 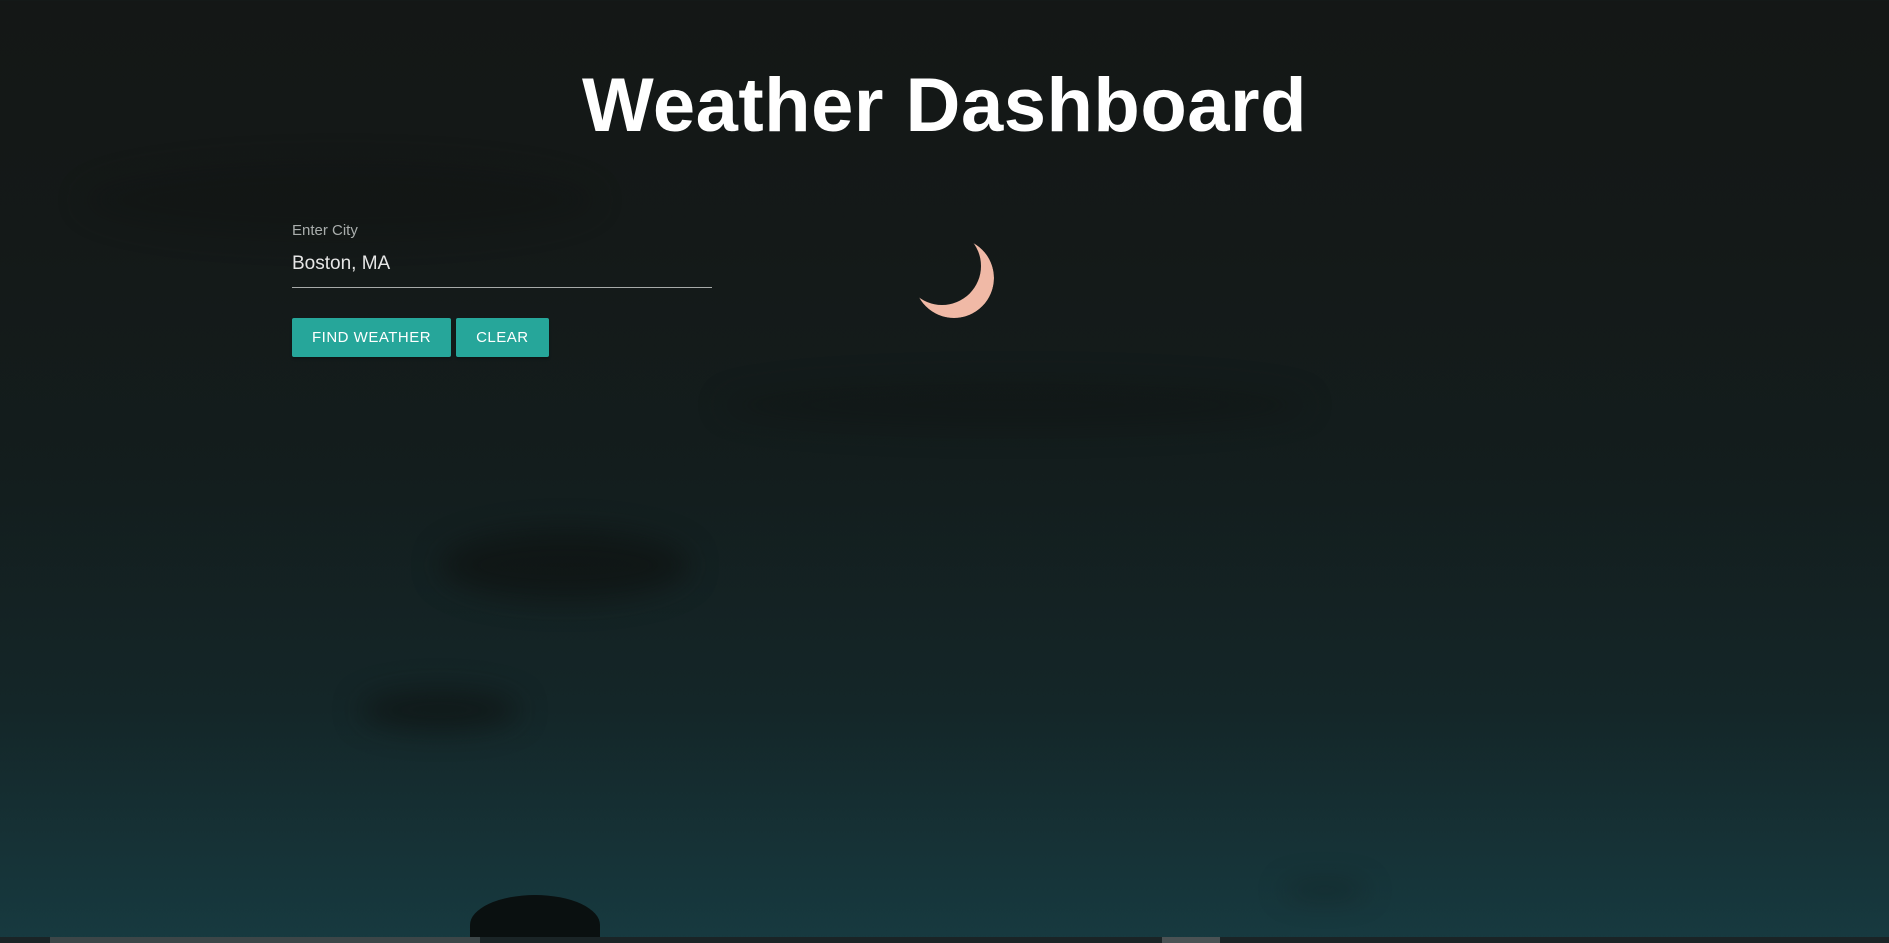 I want to click on page-title: Weather Dashboard, so click(x=944, y=105).